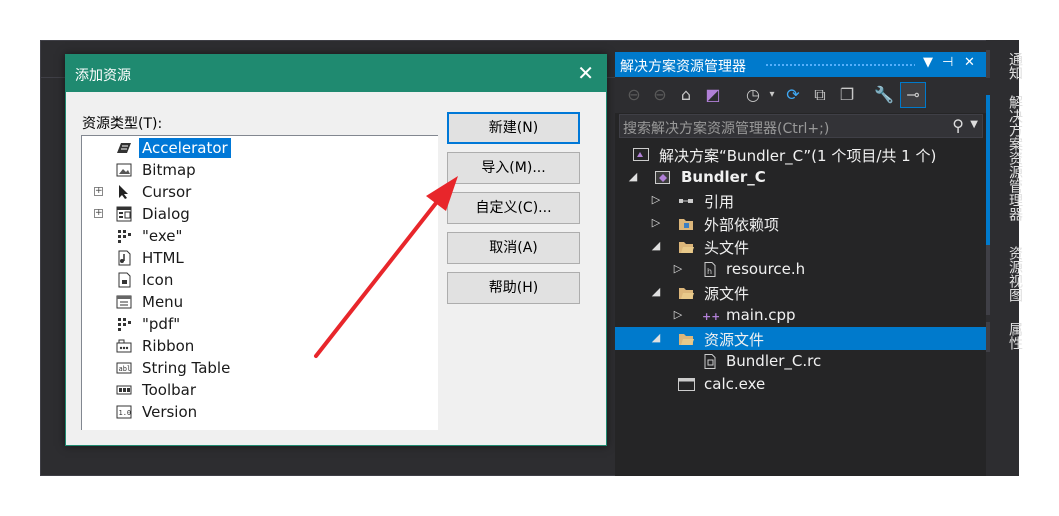  What do you see at coordinates (1008, 274) in the screenshot?
I see `tab-resource-view: 资源视图` at bounding box center [1008, 274].